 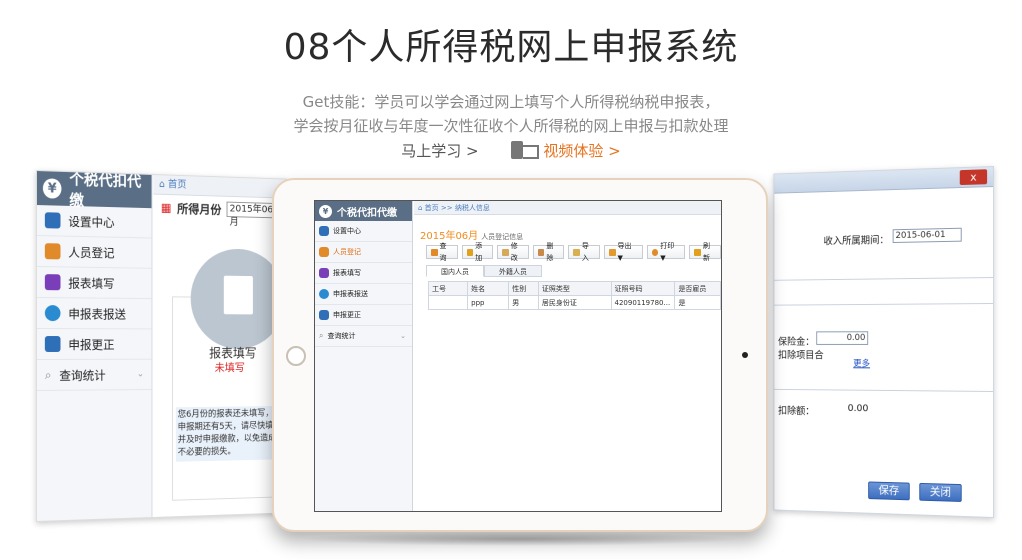 I want to click on edit-button: 修改, so click(x=513, y=252).